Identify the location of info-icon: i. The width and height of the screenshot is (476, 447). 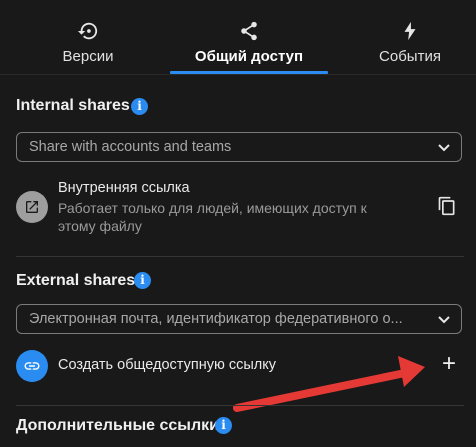
(223, 425).